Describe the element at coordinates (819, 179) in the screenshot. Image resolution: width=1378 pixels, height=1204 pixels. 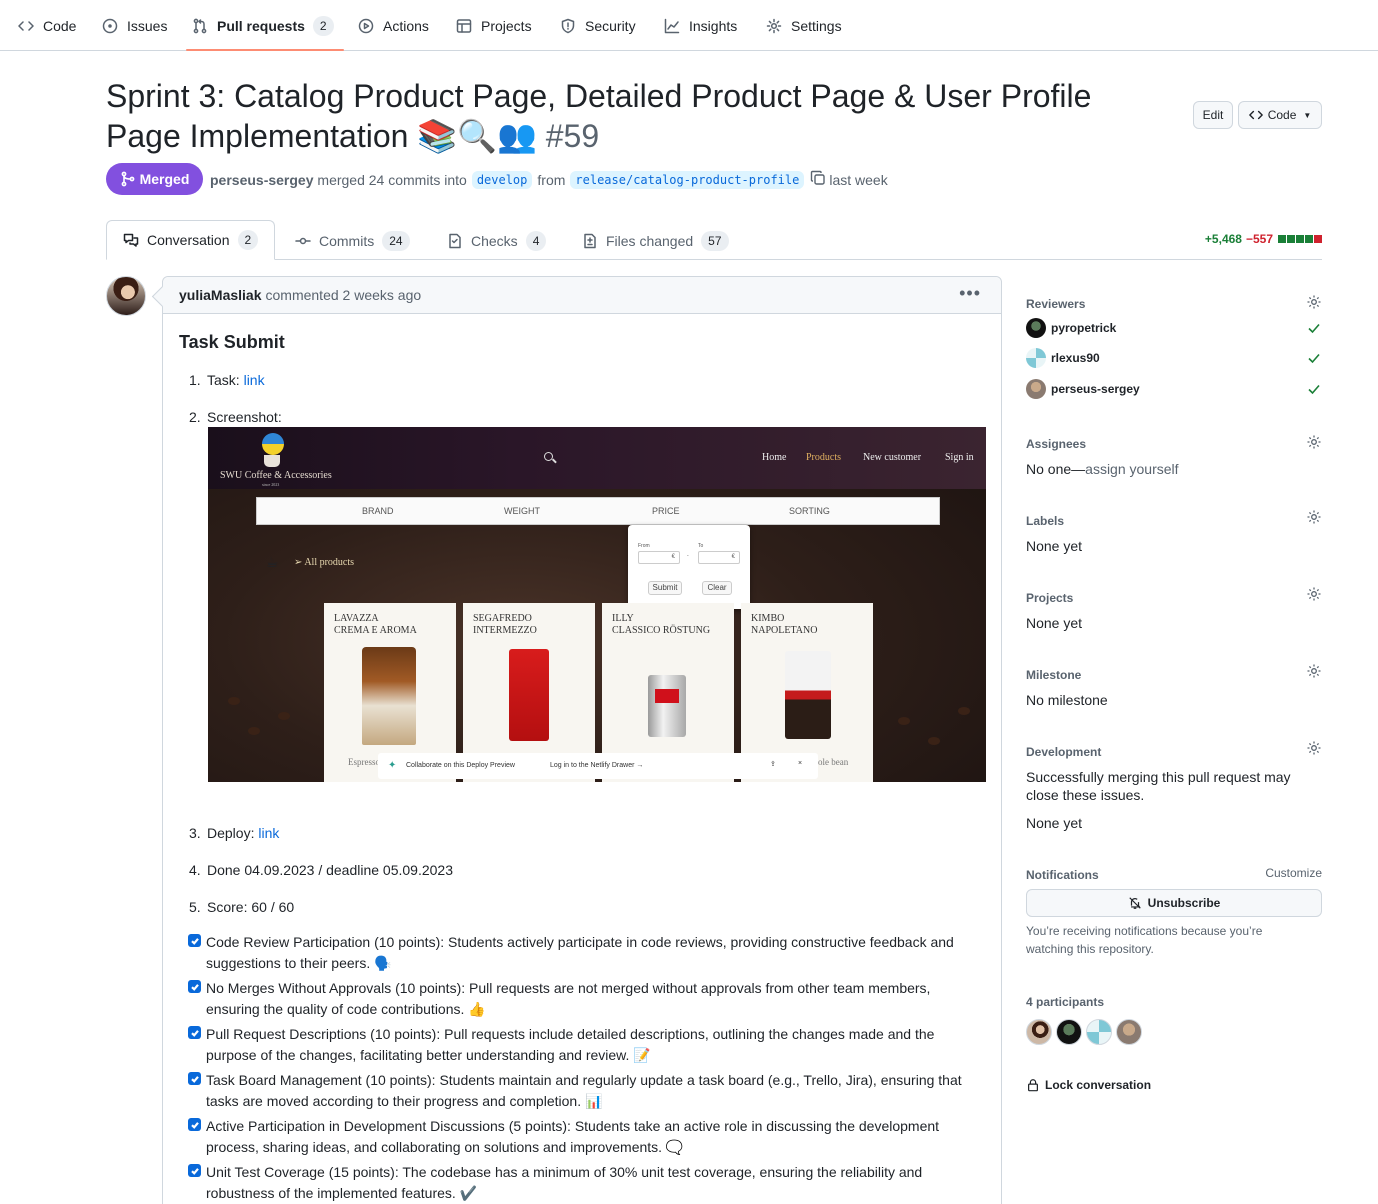
I see `copy-icon` at that location.